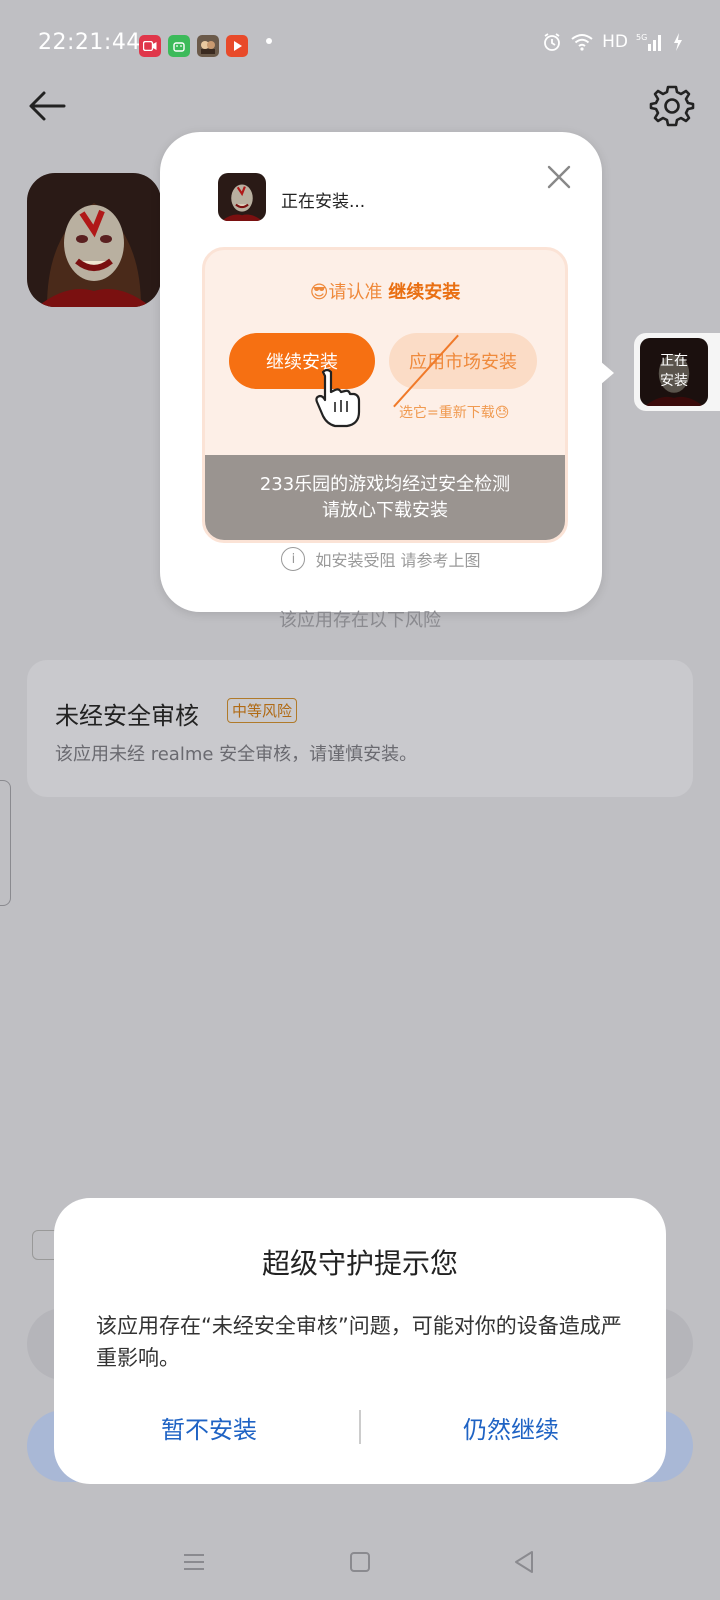 This screenshot has height=1600, width=720. What do you see at coordinates (674, 381) in the screenshot?
I see `bubble-line2: 安装` at bounding box center [674, 381].